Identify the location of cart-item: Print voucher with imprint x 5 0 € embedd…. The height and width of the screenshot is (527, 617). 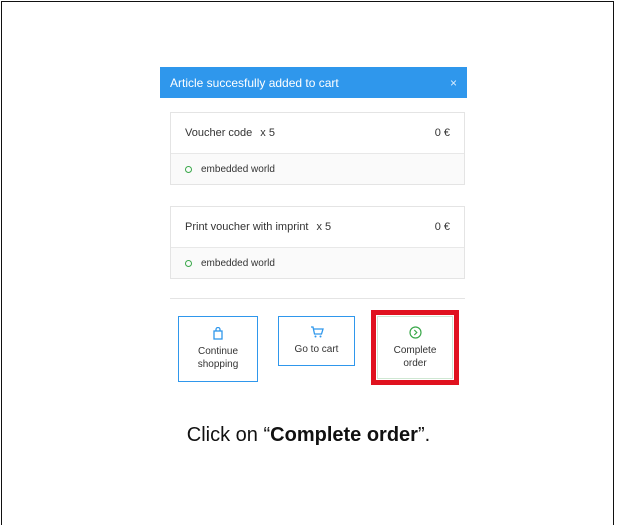
(317, 242).